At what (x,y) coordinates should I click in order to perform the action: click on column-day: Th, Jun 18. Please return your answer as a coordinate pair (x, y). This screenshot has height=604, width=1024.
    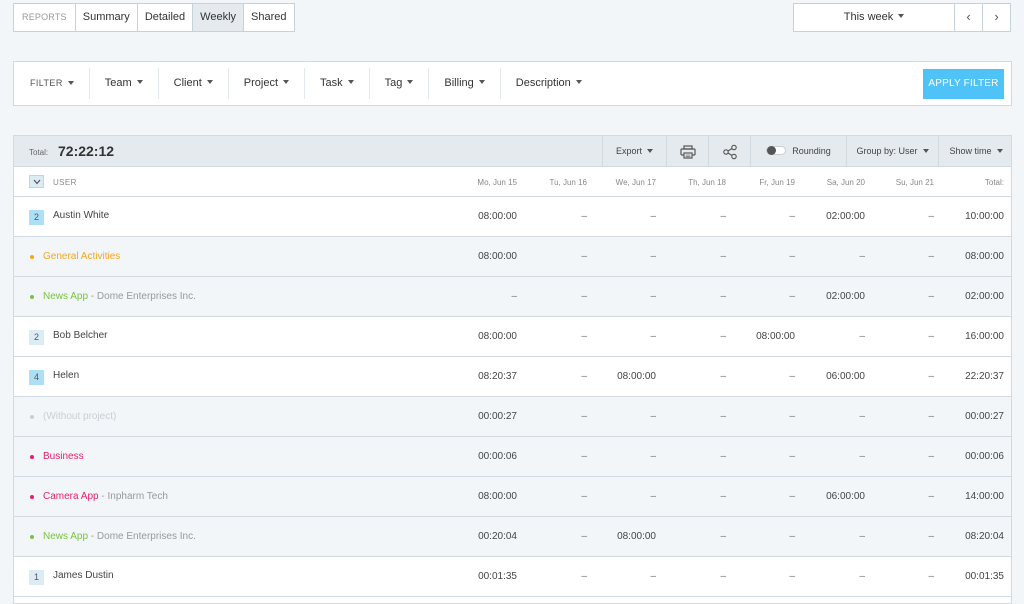
    Looking at the image, I should click on (707, 182).